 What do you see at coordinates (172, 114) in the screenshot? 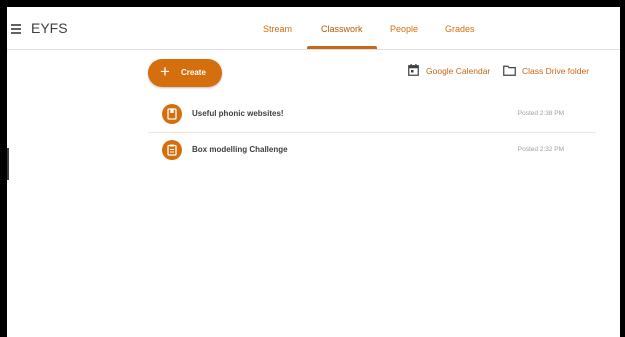
I see `material-icon` at bounding box center [172, 114].